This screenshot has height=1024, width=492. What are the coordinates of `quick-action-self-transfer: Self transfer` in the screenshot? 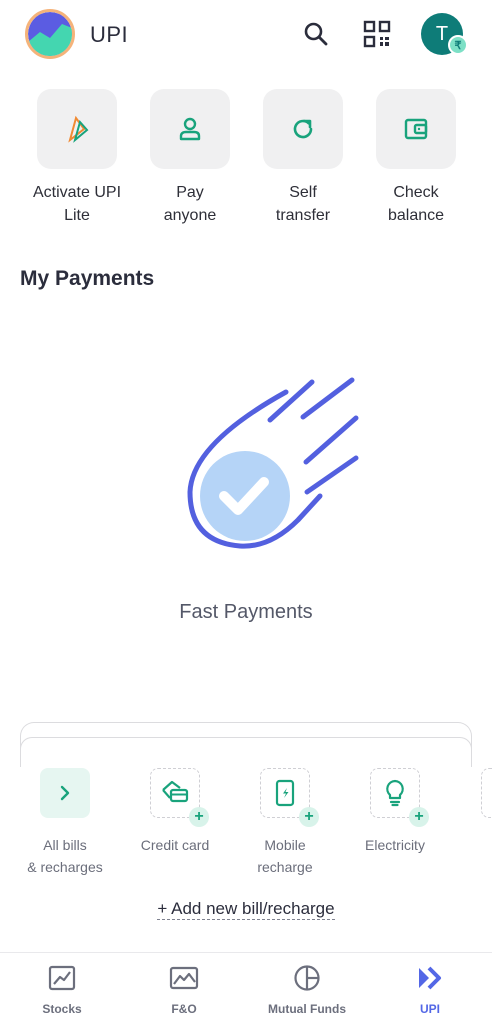 It's located at (303, 158).